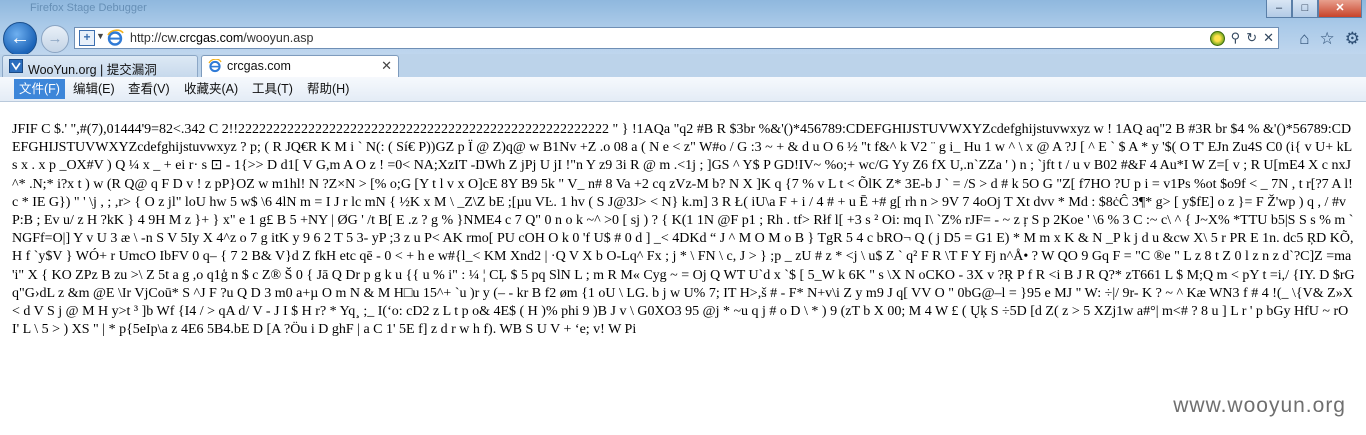 The image size is (1366, 435). I want to click on tab-label: crcgas.com, so click(259, 66).